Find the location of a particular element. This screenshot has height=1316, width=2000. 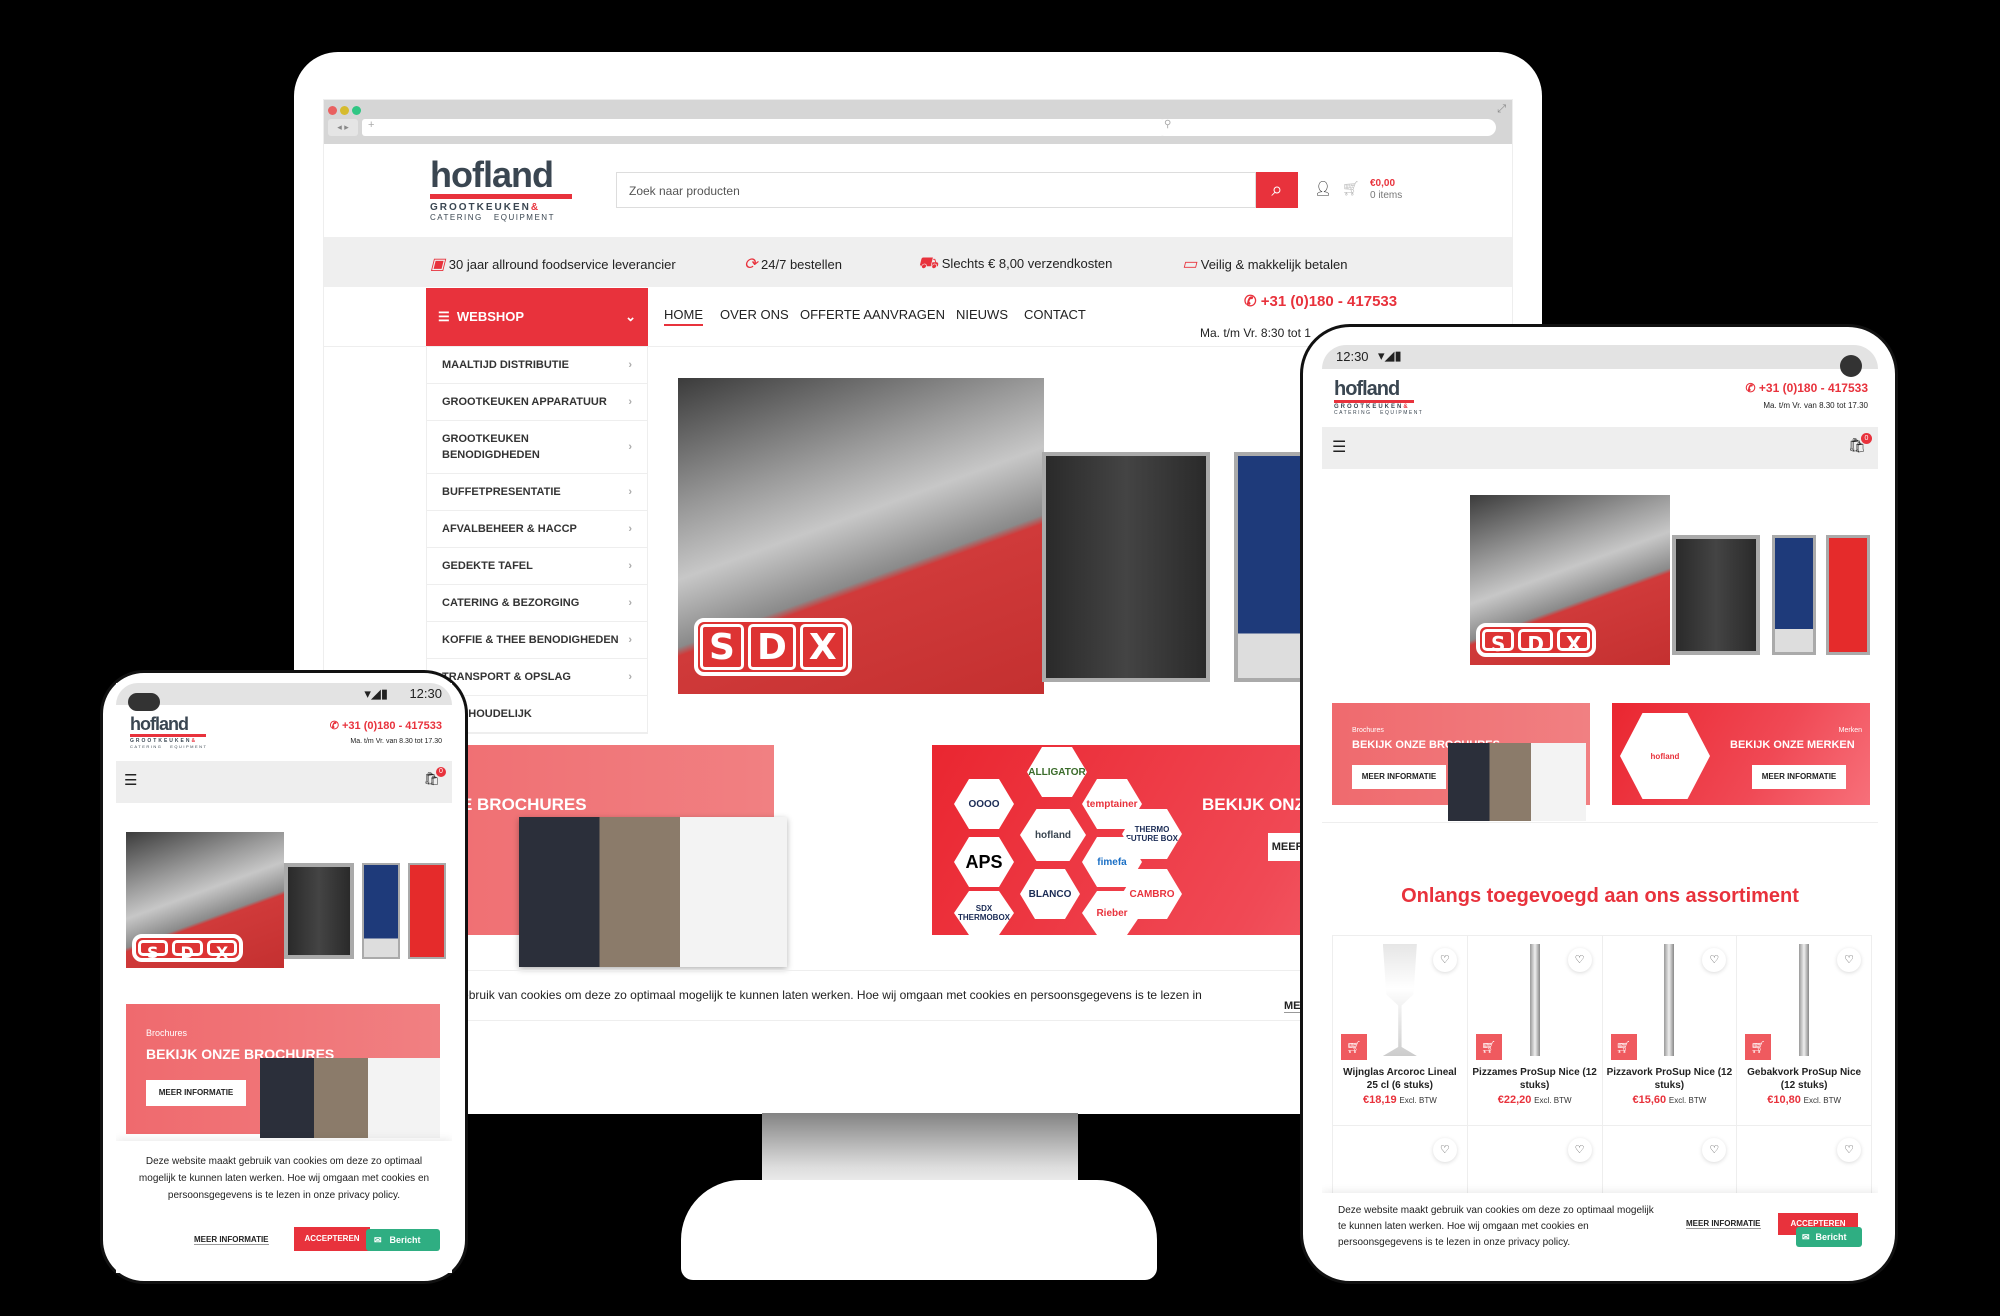

camera-icon is located at coordinates (1851, 366).